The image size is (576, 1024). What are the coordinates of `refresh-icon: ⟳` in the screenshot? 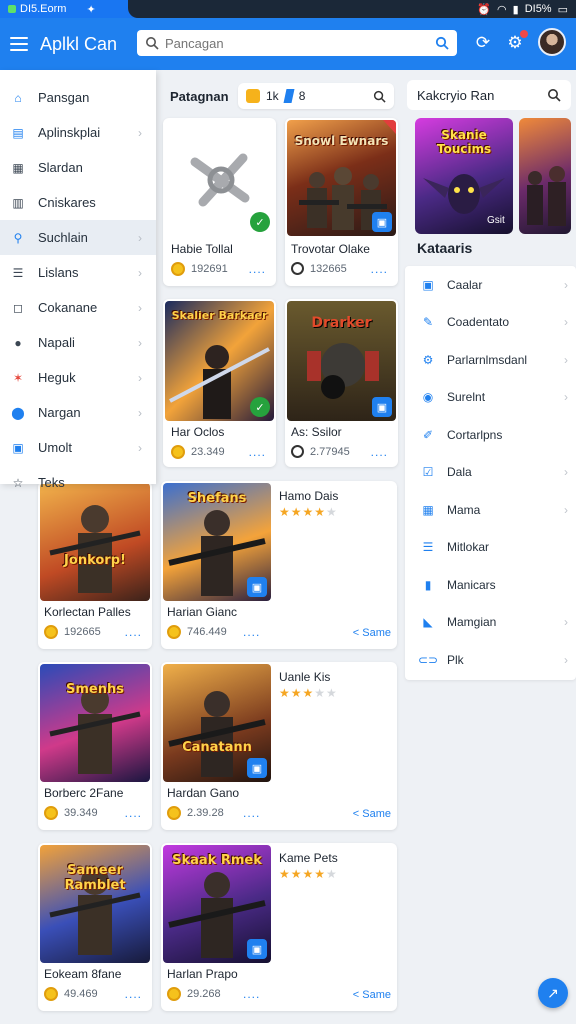 It's located at (483, 43).